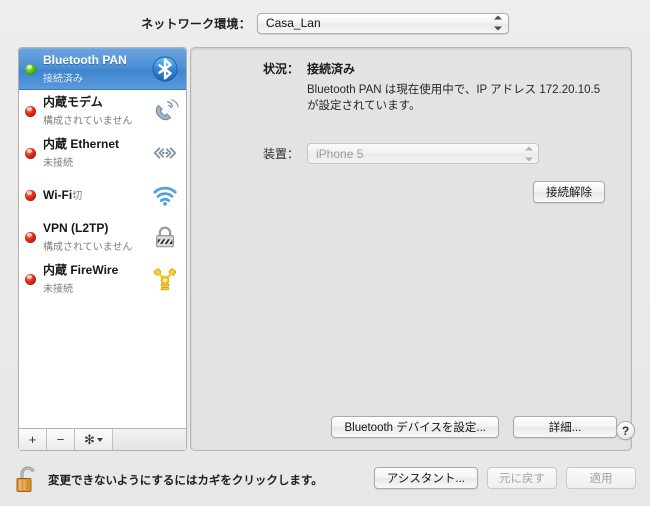 This screenshot has width=650, height=506. I want to click on wifi-icon, so click(165, 195).